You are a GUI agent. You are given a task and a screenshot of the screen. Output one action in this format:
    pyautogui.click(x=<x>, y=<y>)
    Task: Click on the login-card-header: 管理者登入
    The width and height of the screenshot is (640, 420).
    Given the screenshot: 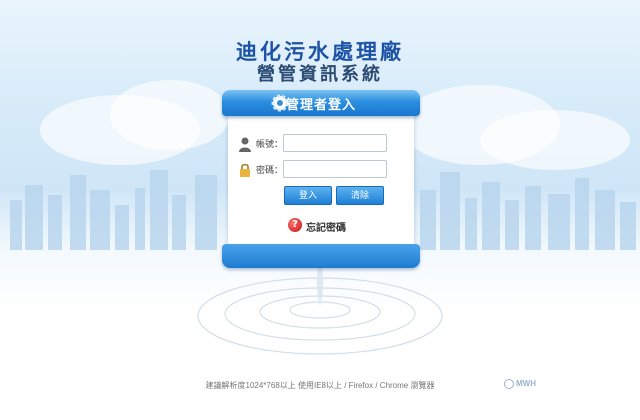 What is the action you would take?
    pyautogui.click(x=321, y=103)
    